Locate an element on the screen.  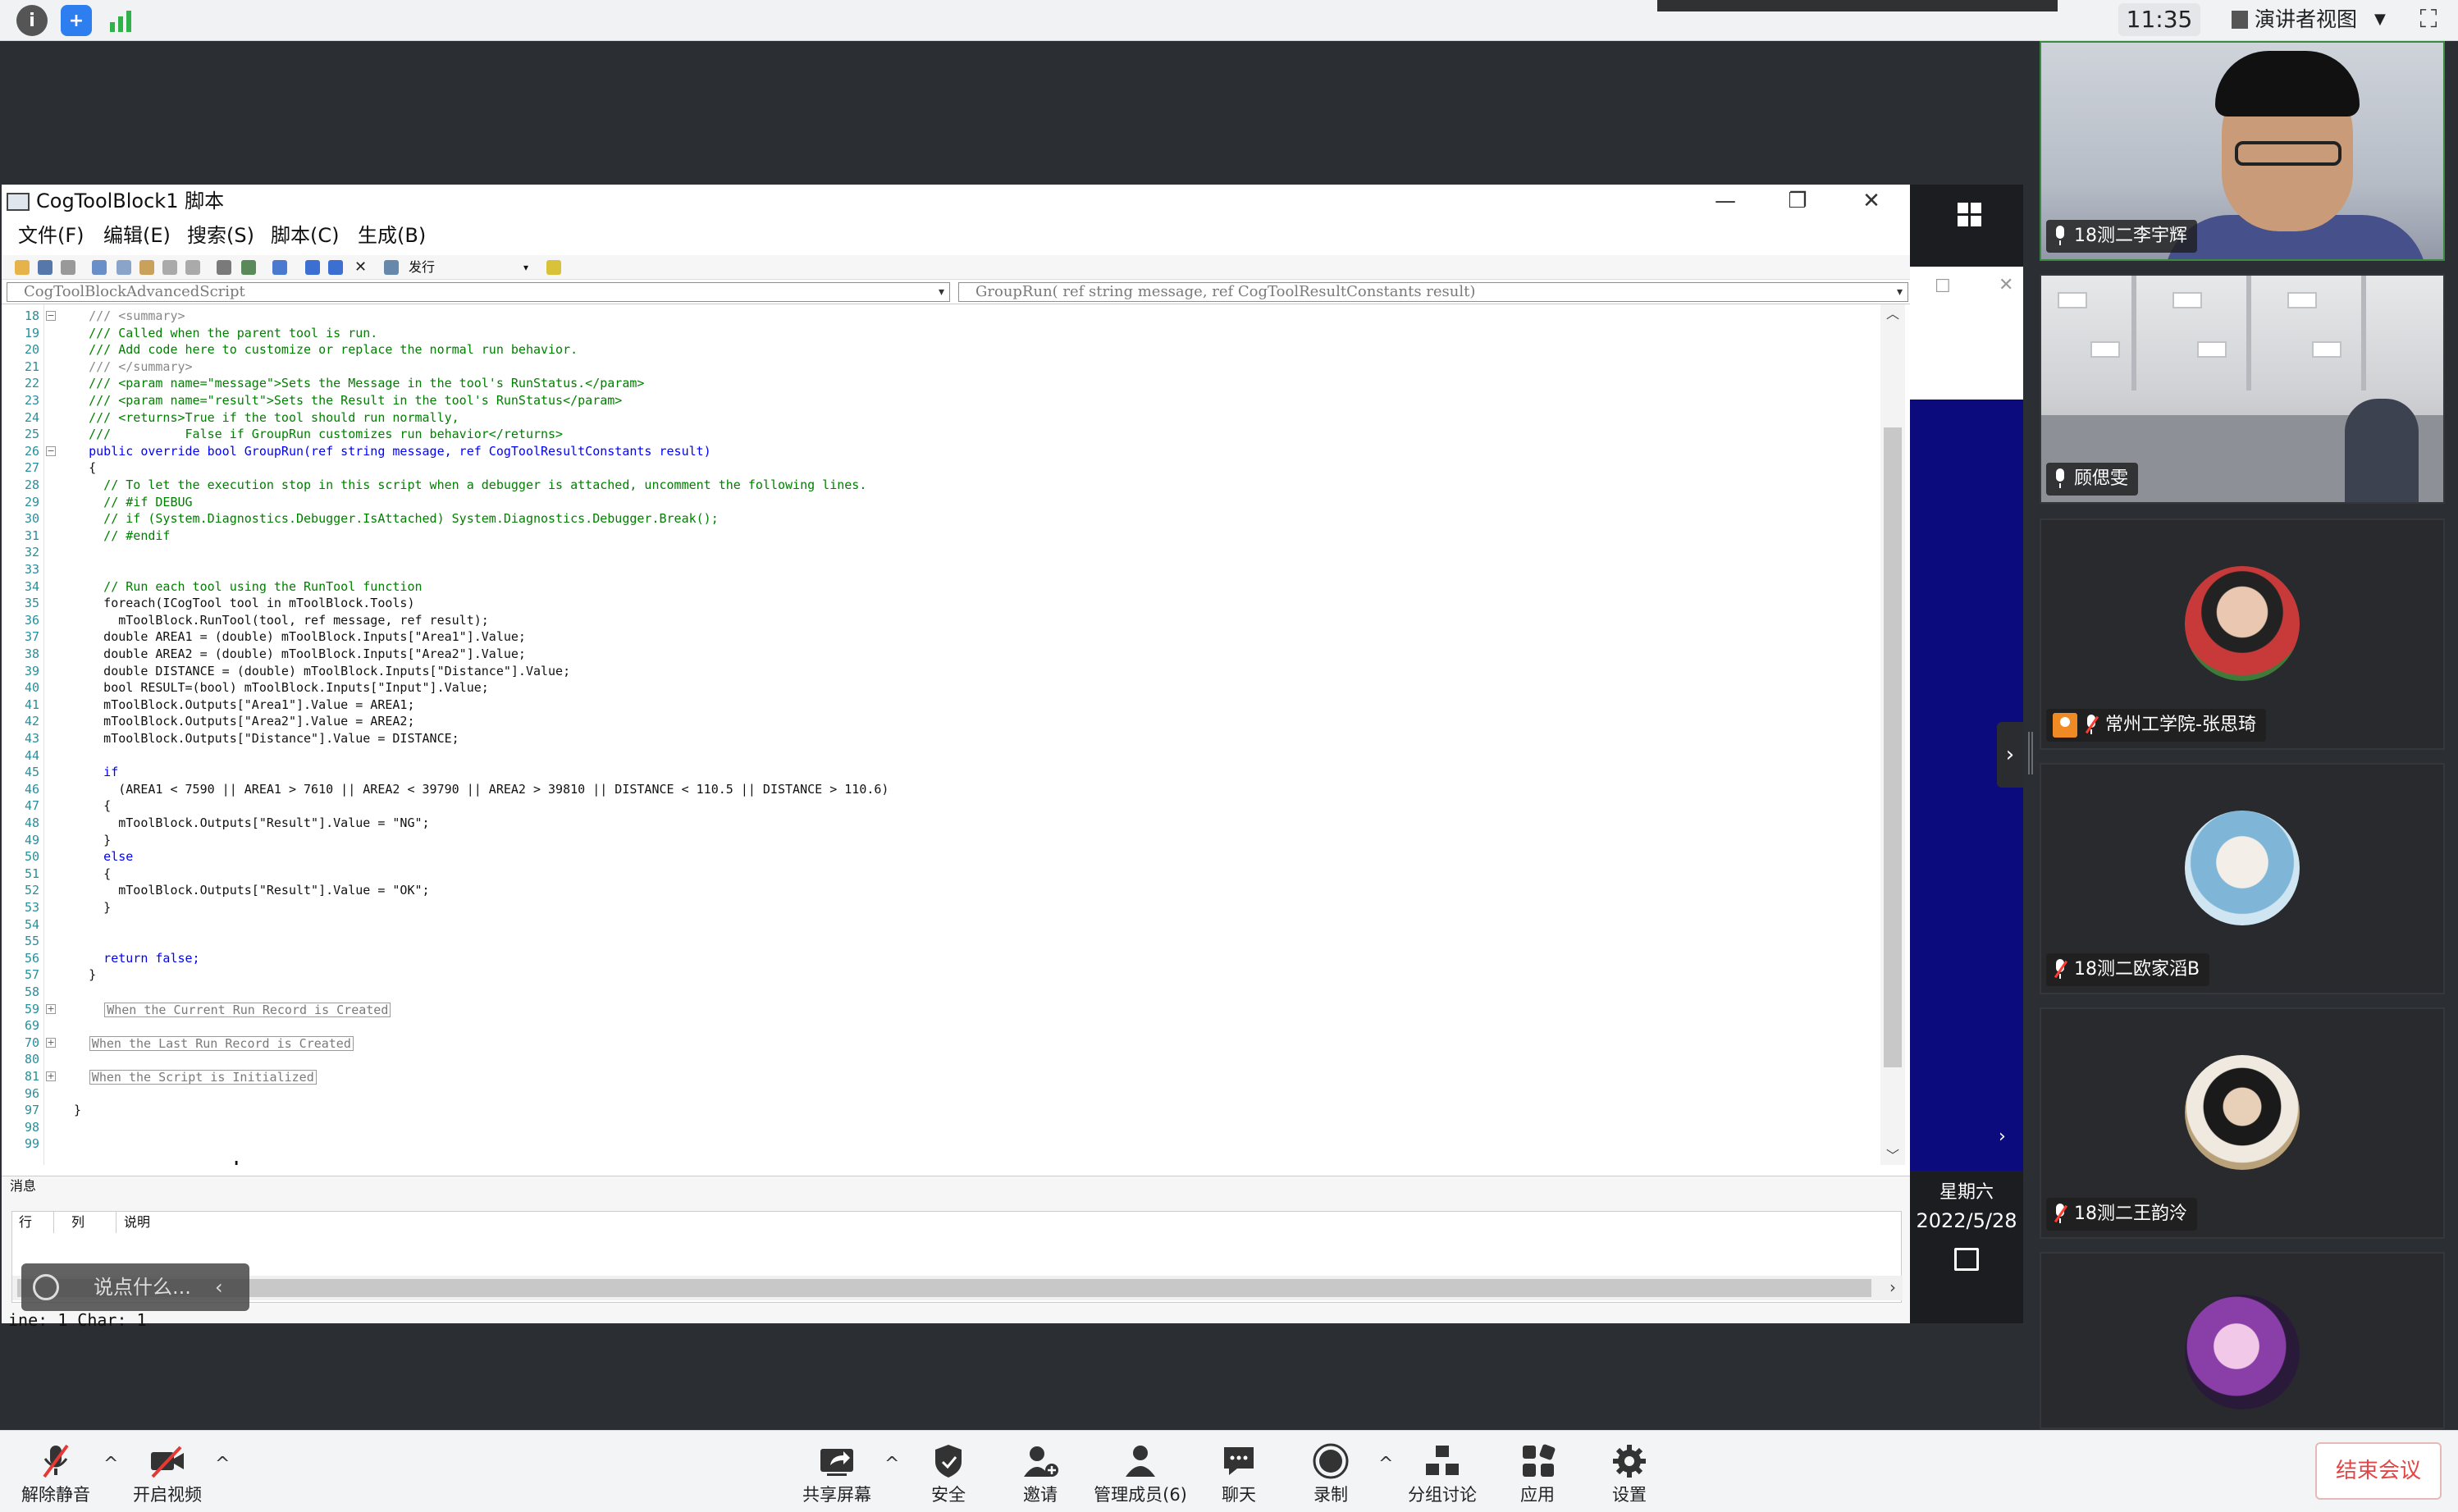
collapsed-region: When the Last Run Record is Created is located at coordinates (222, 1043).